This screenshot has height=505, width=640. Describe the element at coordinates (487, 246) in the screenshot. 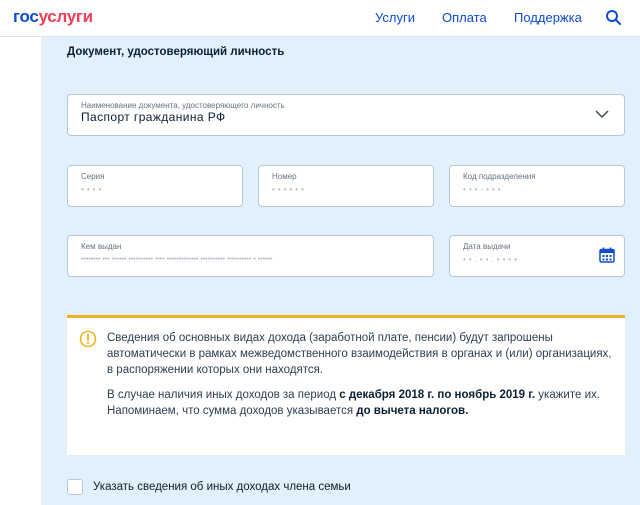

I see `issue-date-label: Дата выдачи` at that location.